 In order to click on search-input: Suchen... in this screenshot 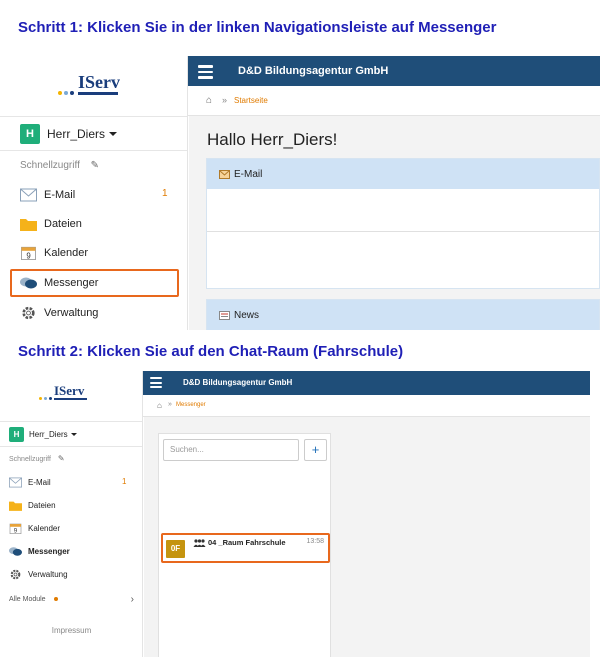, I will do `click(231, 450)`.